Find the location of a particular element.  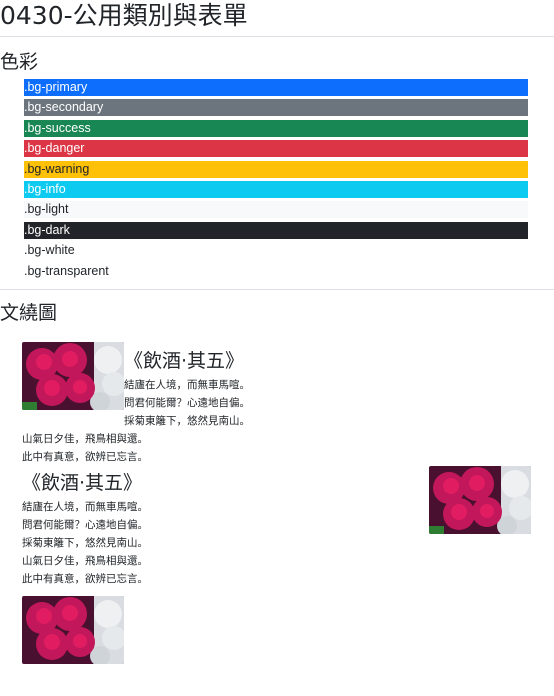

color-swatch-bg-danger: .bg-danger is located at coordinates (276, 149).